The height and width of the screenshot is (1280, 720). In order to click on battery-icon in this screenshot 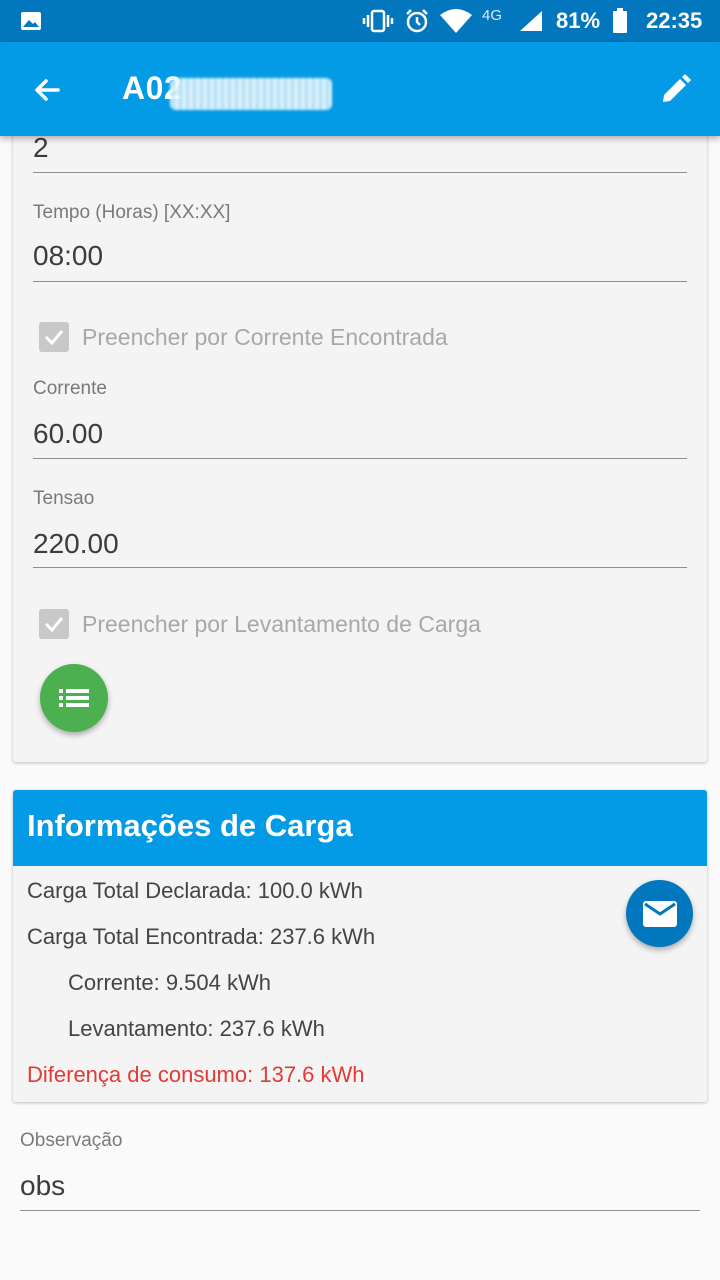, I will do `click(620, 21)`.